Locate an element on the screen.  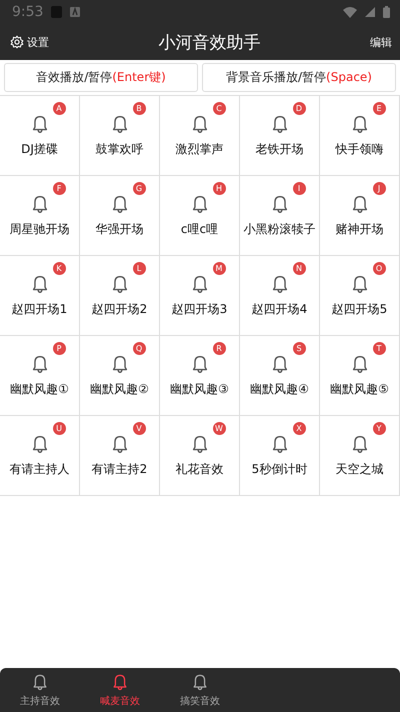
sound-button: O 赵四开场5 is located at coordinates (360, 296).